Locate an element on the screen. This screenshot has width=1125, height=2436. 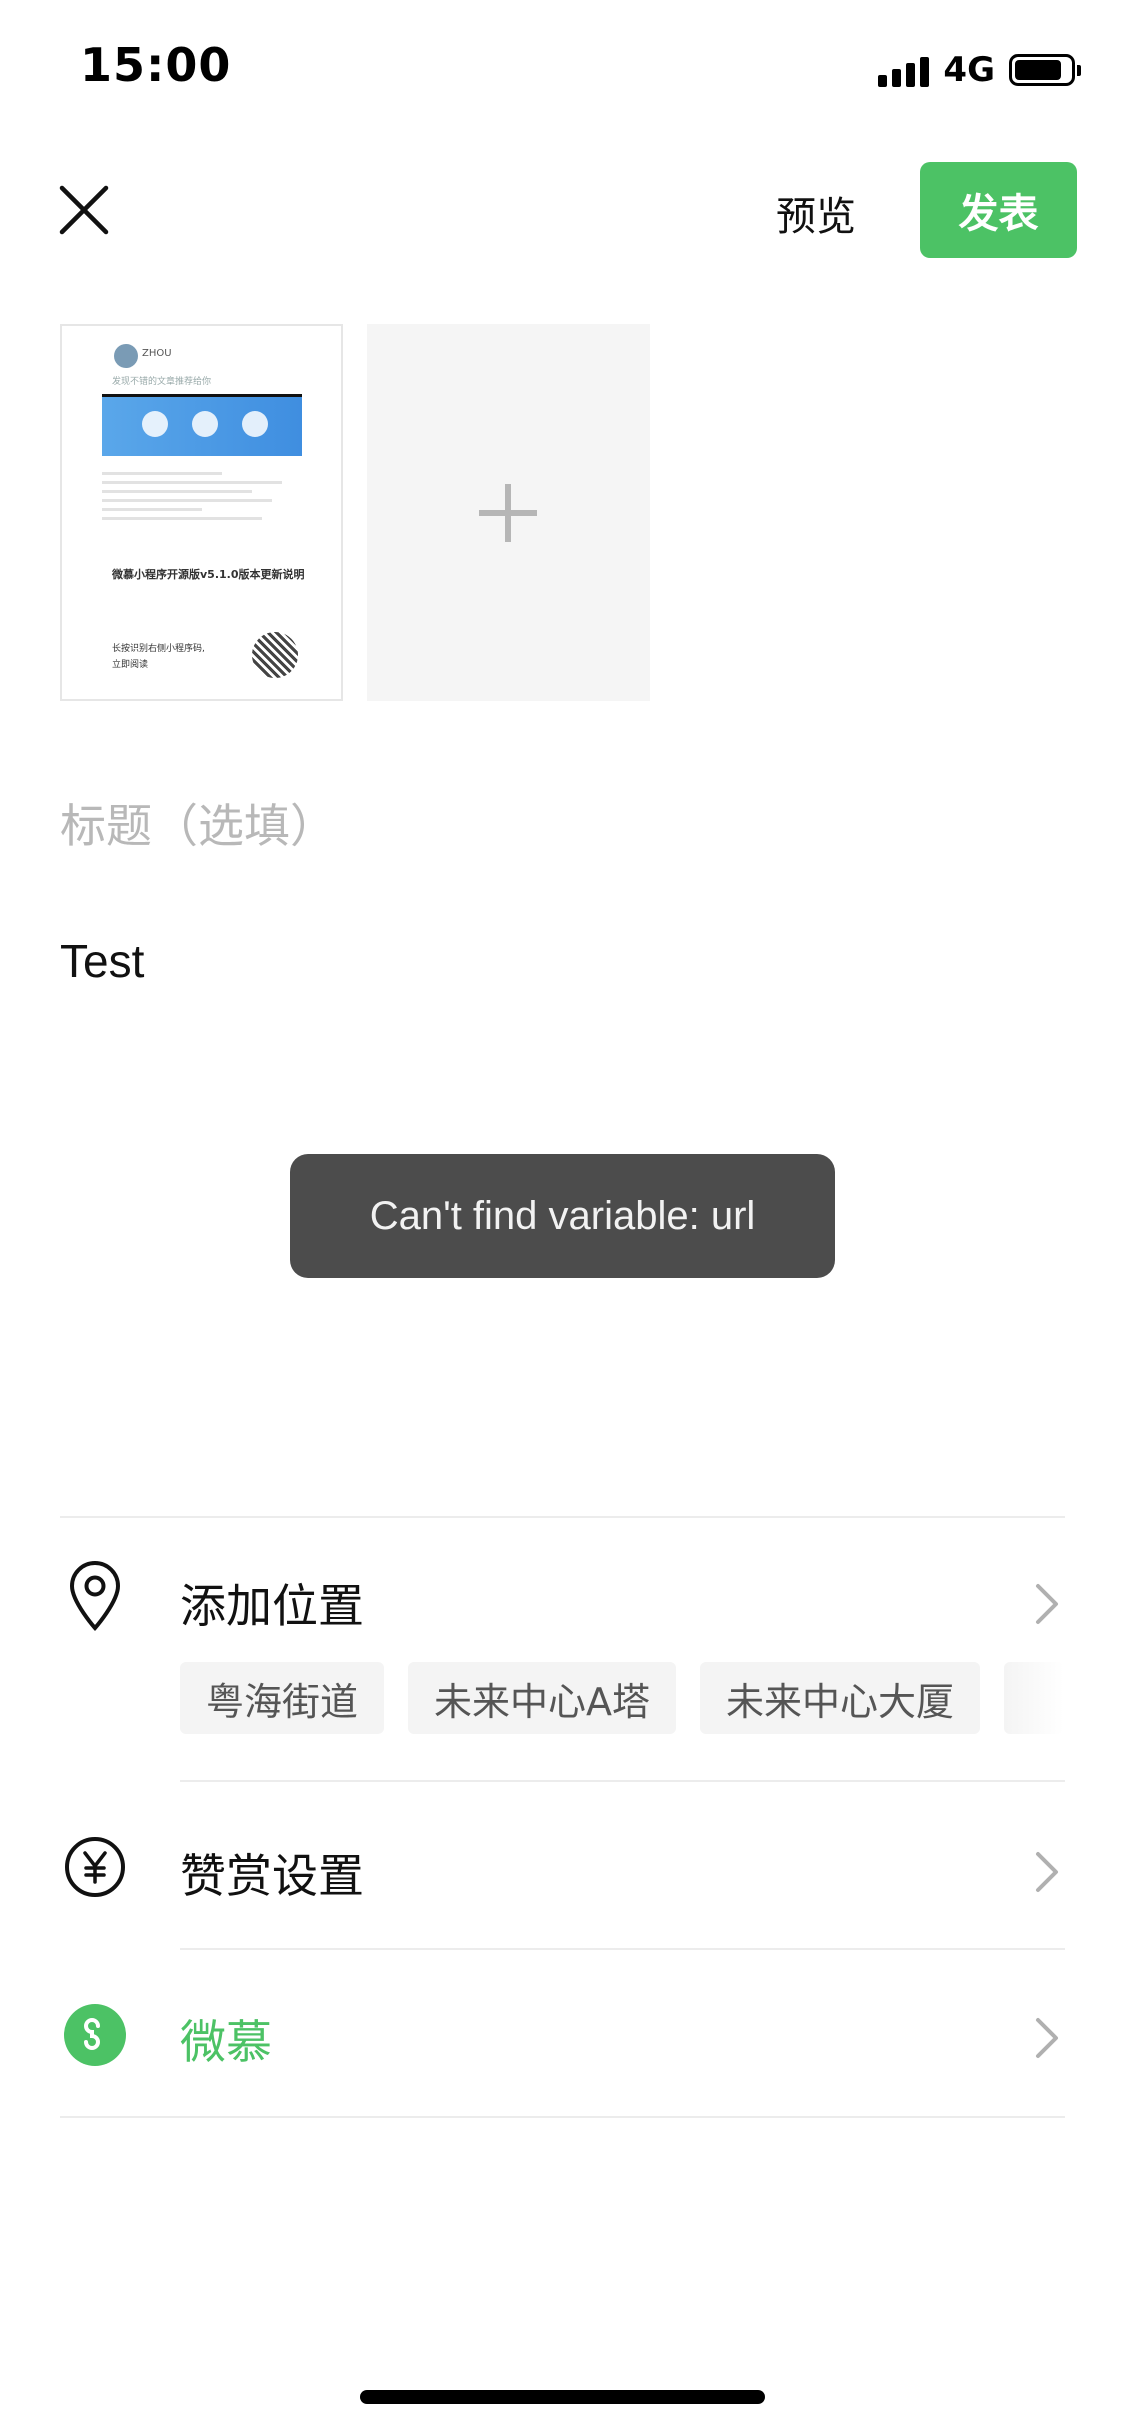
mini-program-label: 微慕 is located at coordinates (226, 2042).